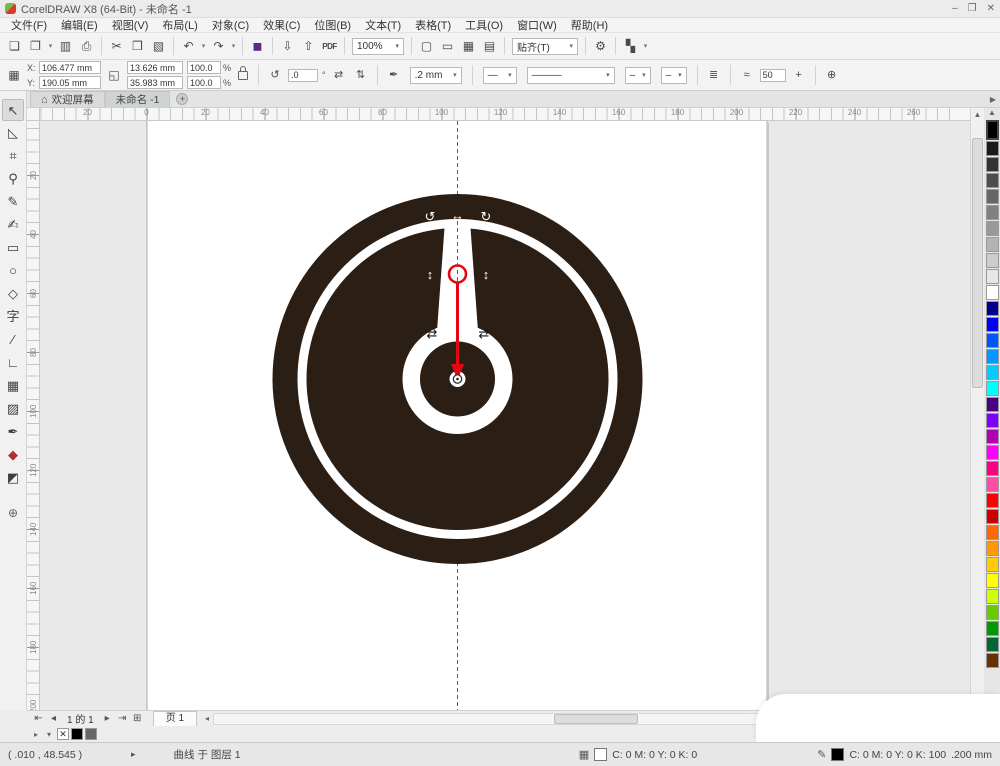 The height and width of the screenshot is (766, 1000). Describe the element at coordinates (33, 114) in the screenshot. I see `ruler-origin-box` at that location.